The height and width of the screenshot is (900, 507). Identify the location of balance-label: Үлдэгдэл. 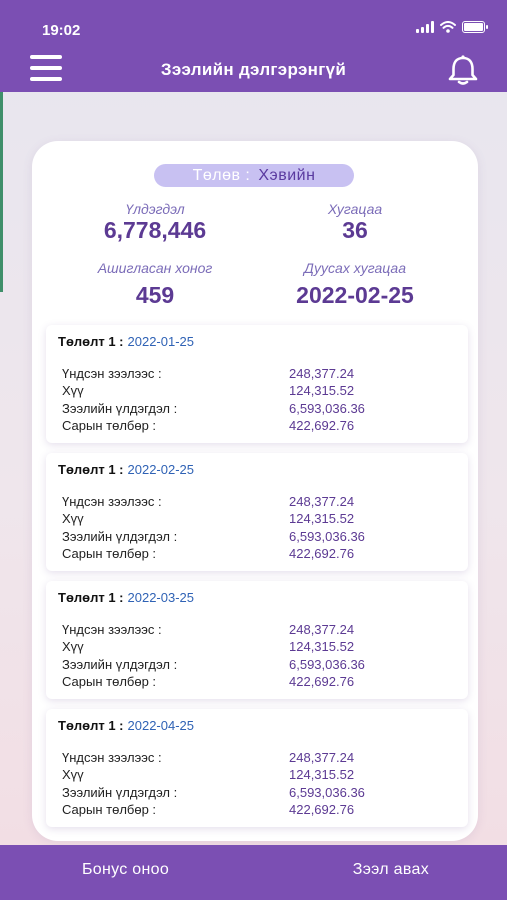
(155, 209).